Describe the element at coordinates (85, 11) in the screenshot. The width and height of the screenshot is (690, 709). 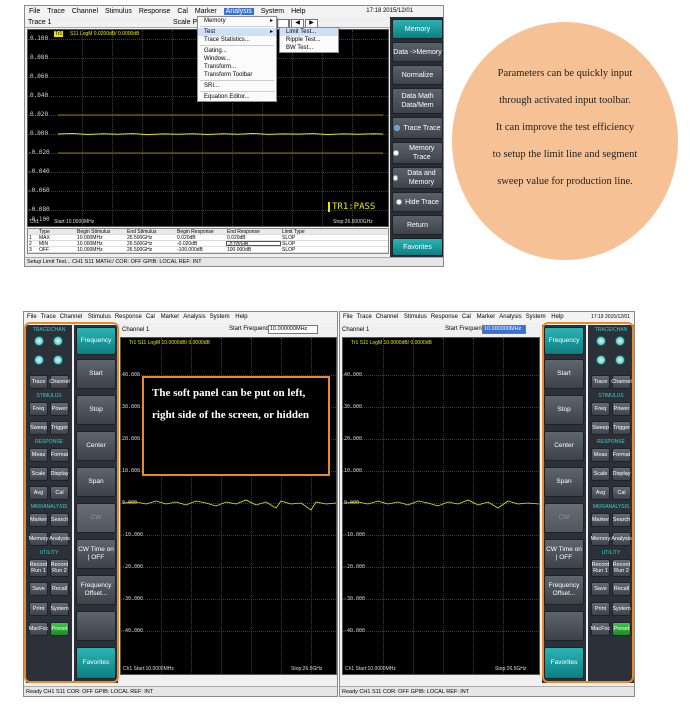
I see `menu-channel: Channel` at that location.